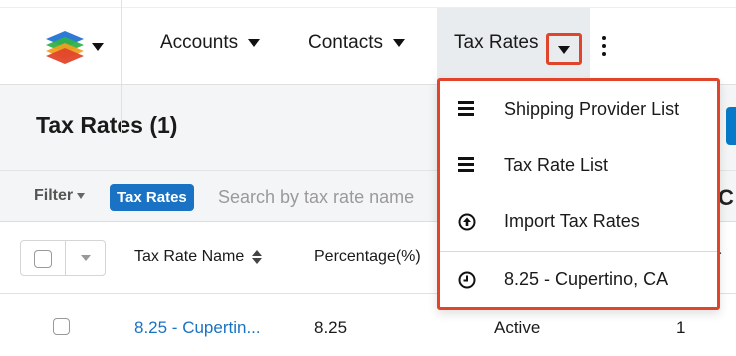 The height and width of the screenshot is (356, 736). What do you see at coordinates (556, 165) in the screenshot?
I see `menu-item-label: Tax Rate List` at bounding box center [556, 165].